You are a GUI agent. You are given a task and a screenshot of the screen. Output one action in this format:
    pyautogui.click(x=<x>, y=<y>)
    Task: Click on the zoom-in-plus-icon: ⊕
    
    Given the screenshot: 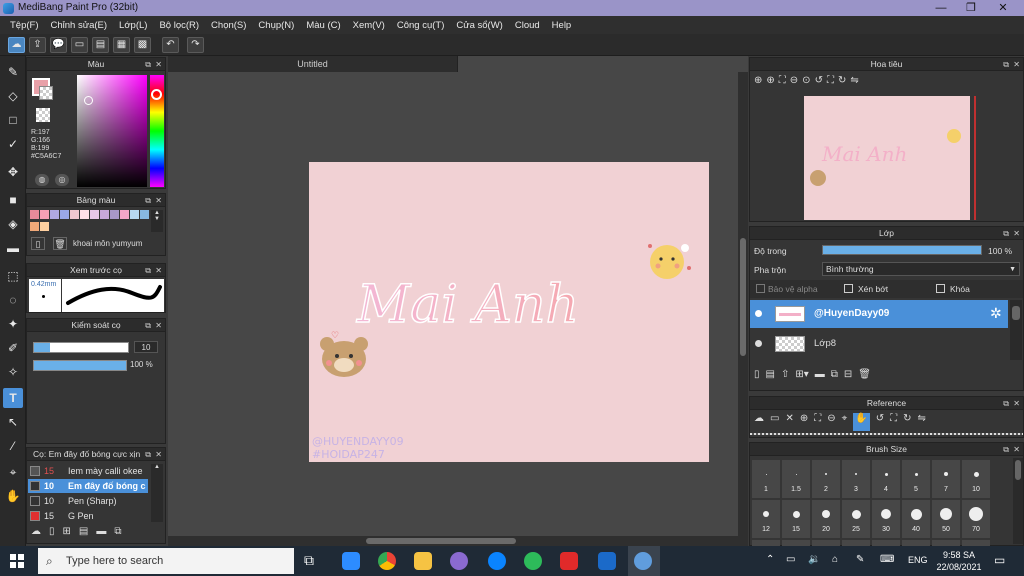 What is the action you would take?
    pyautogui.click(x=770, y=84)
    